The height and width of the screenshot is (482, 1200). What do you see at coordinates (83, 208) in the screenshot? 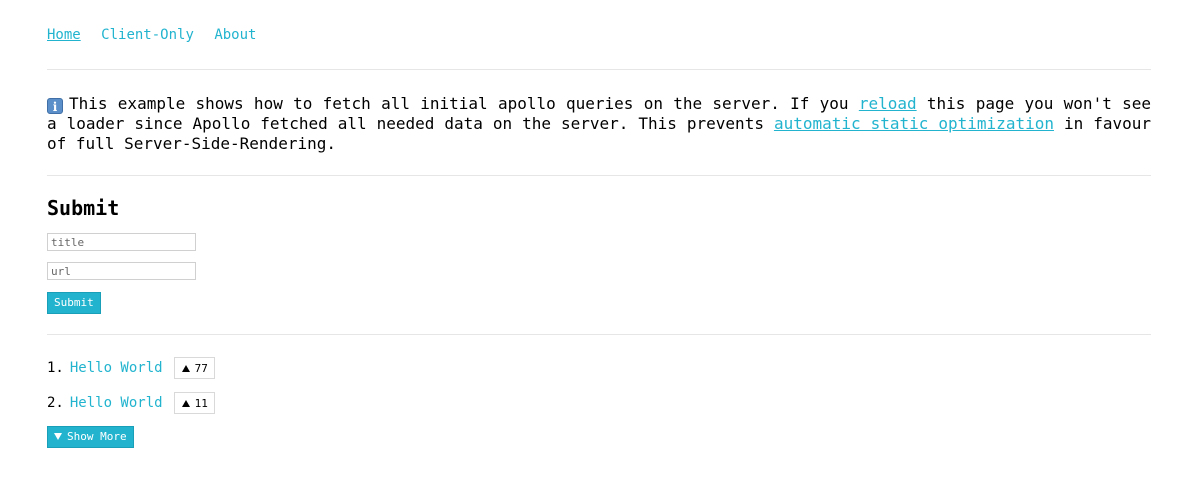
I see `submit-heading: Submit` at bounding box center [83, 208].